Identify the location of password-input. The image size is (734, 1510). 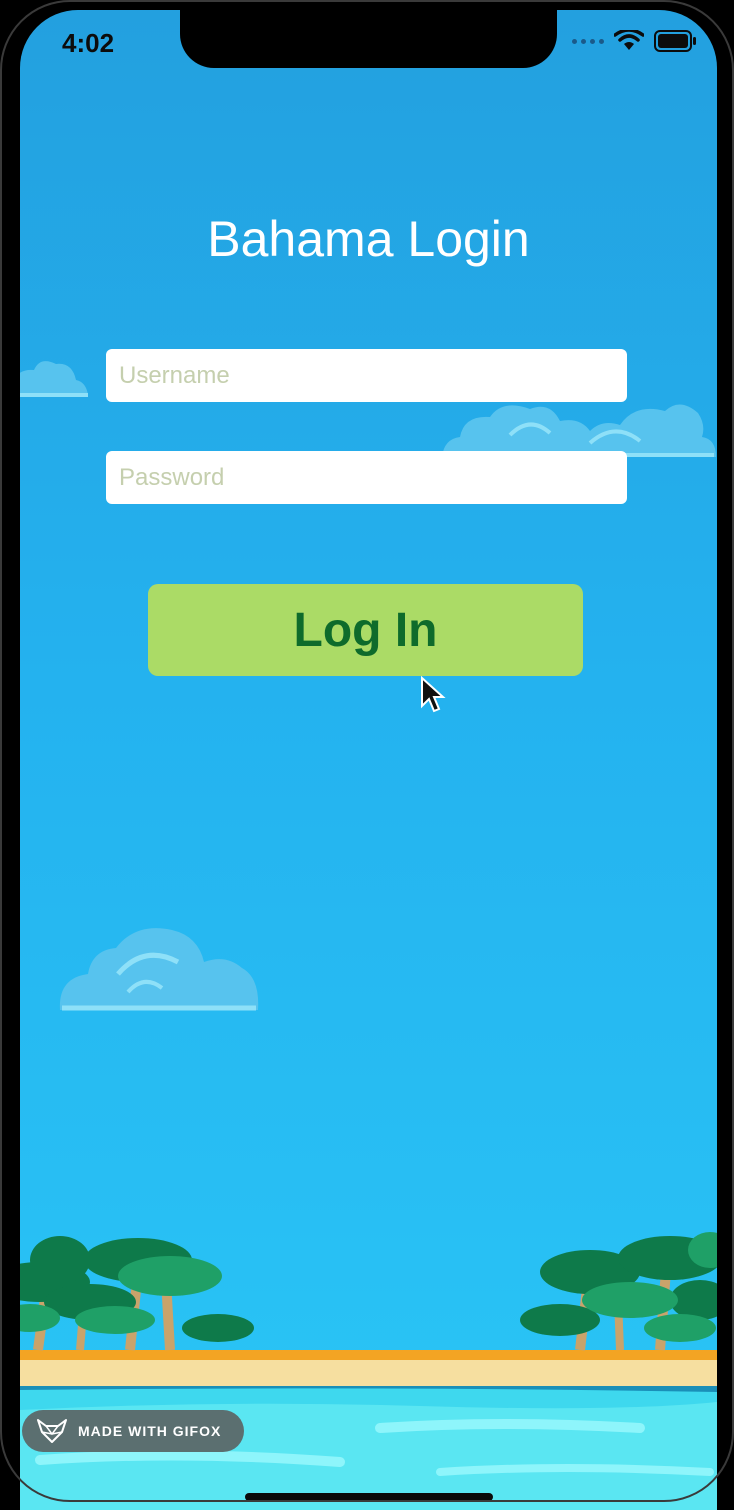
(366, 477).